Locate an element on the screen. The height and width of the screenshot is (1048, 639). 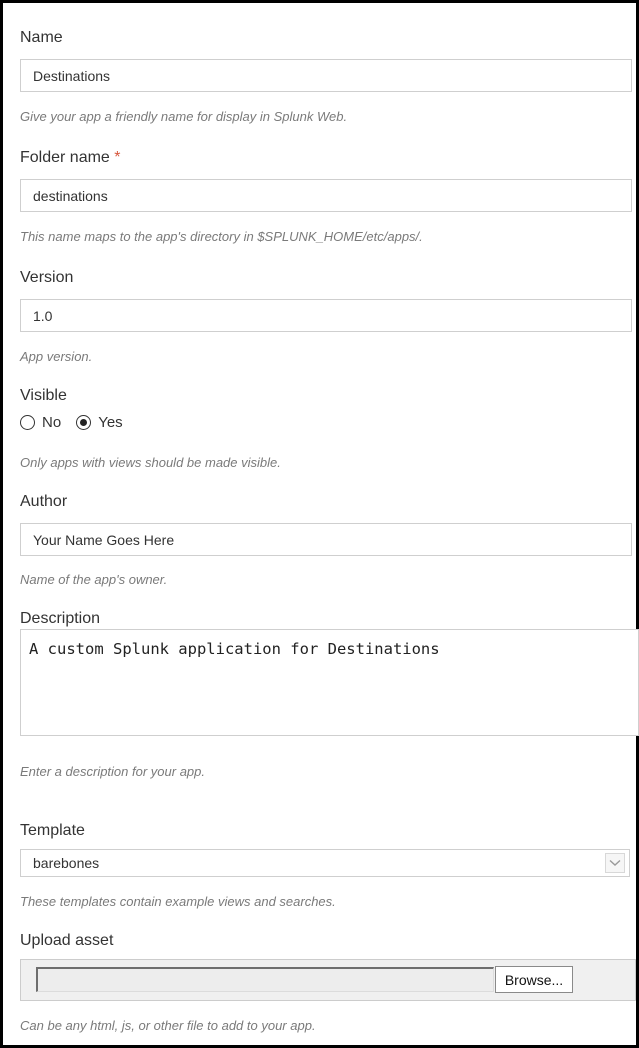
visible-yes-label: Yes is located at coordinates (110, 422).